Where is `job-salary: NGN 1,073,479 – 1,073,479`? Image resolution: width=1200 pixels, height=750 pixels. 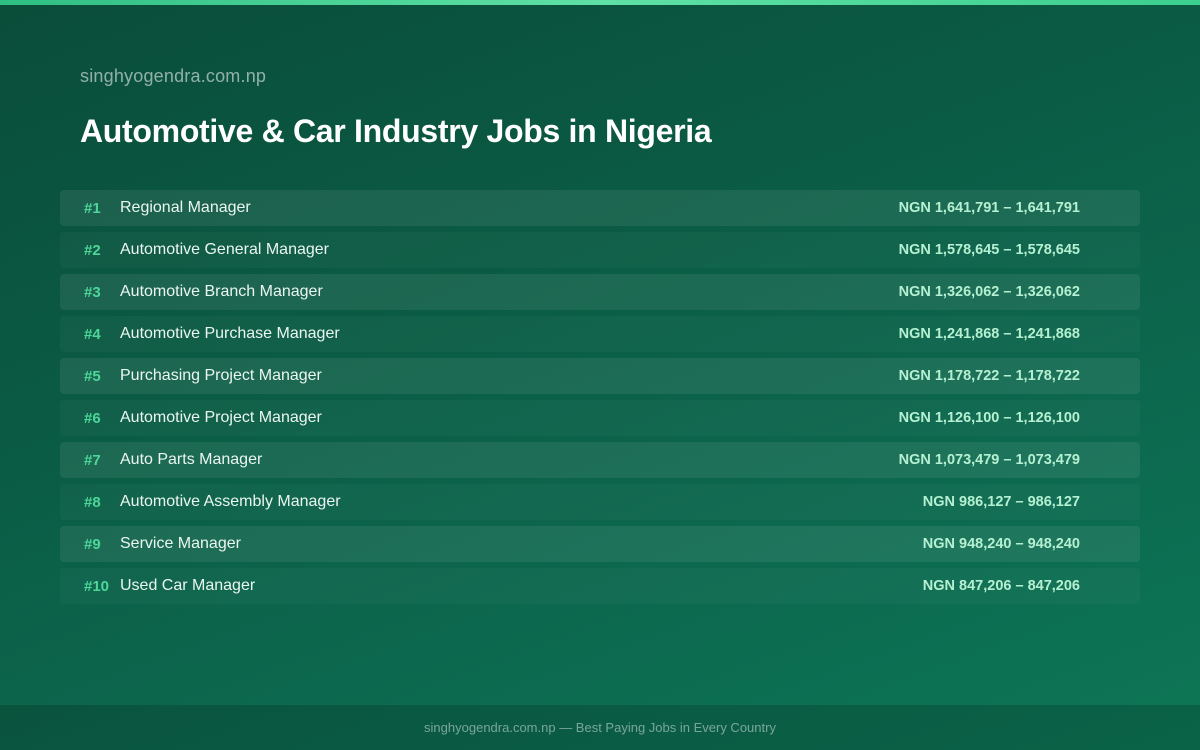
job-salary: NGN 1,073,479 – 1,073,479 is located at coordinates (989, 460).